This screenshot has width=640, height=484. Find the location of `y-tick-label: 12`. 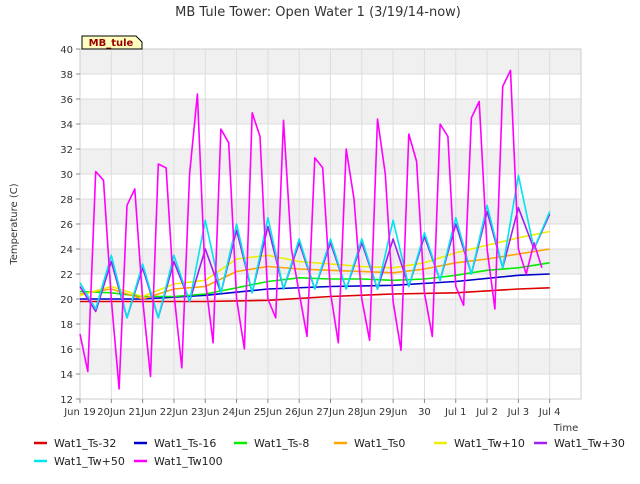

y-tick-label: 12 is located at coordinates (66, 400).